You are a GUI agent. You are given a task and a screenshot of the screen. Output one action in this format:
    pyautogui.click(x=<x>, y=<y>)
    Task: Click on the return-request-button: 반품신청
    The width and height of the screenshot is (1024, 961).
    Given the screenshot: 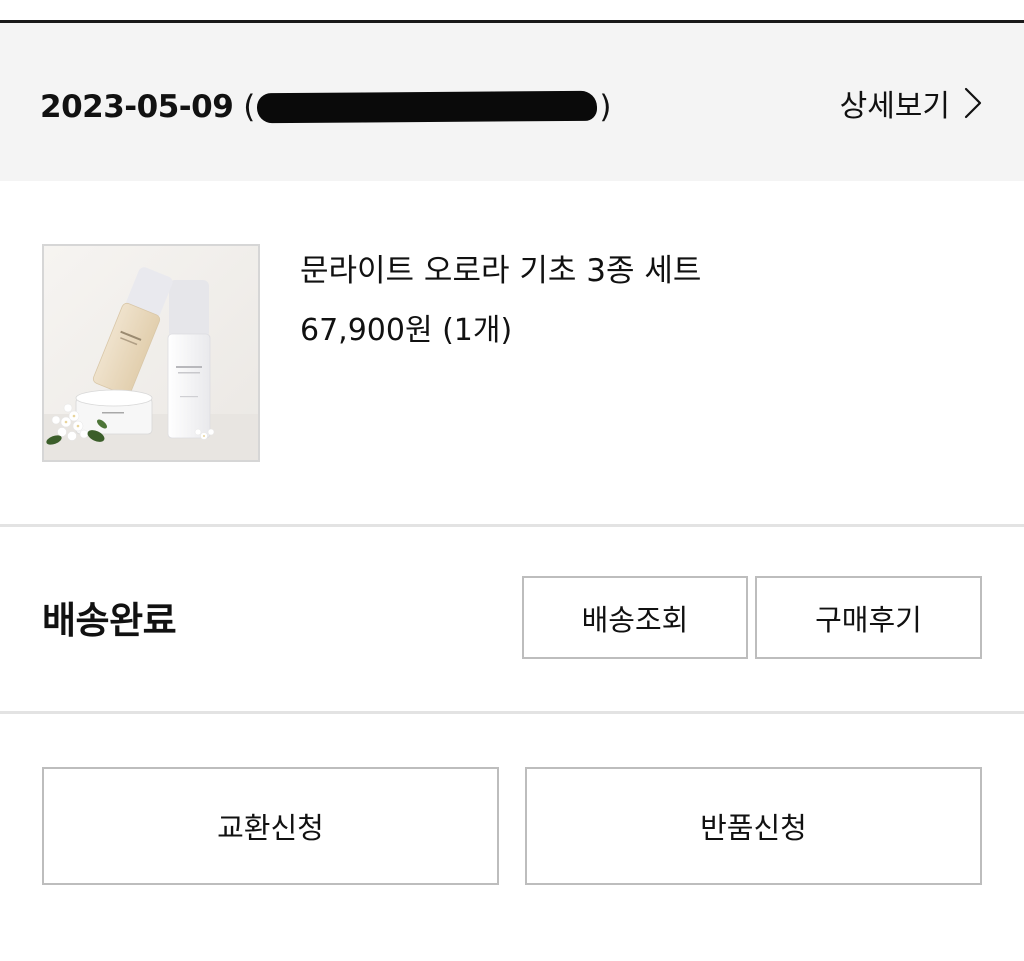 What is the action you would take?
    pyautogui.click(x=753, y=826)
    